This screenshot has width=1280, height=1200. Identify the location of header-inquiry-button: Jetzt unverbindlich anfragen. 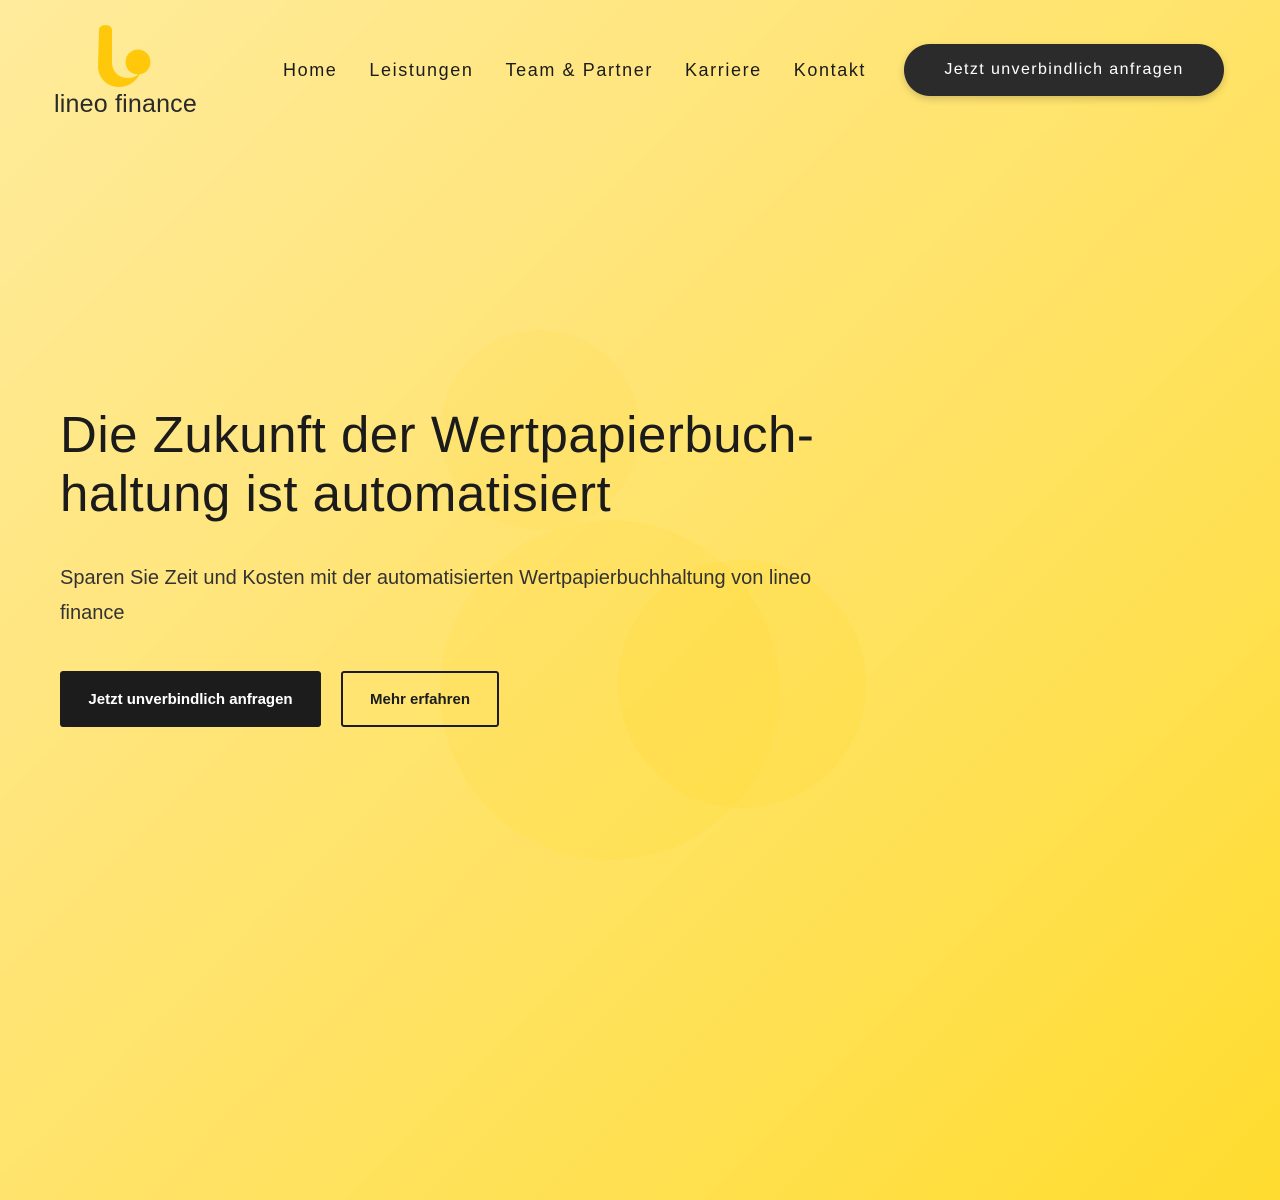
(1064, 70).